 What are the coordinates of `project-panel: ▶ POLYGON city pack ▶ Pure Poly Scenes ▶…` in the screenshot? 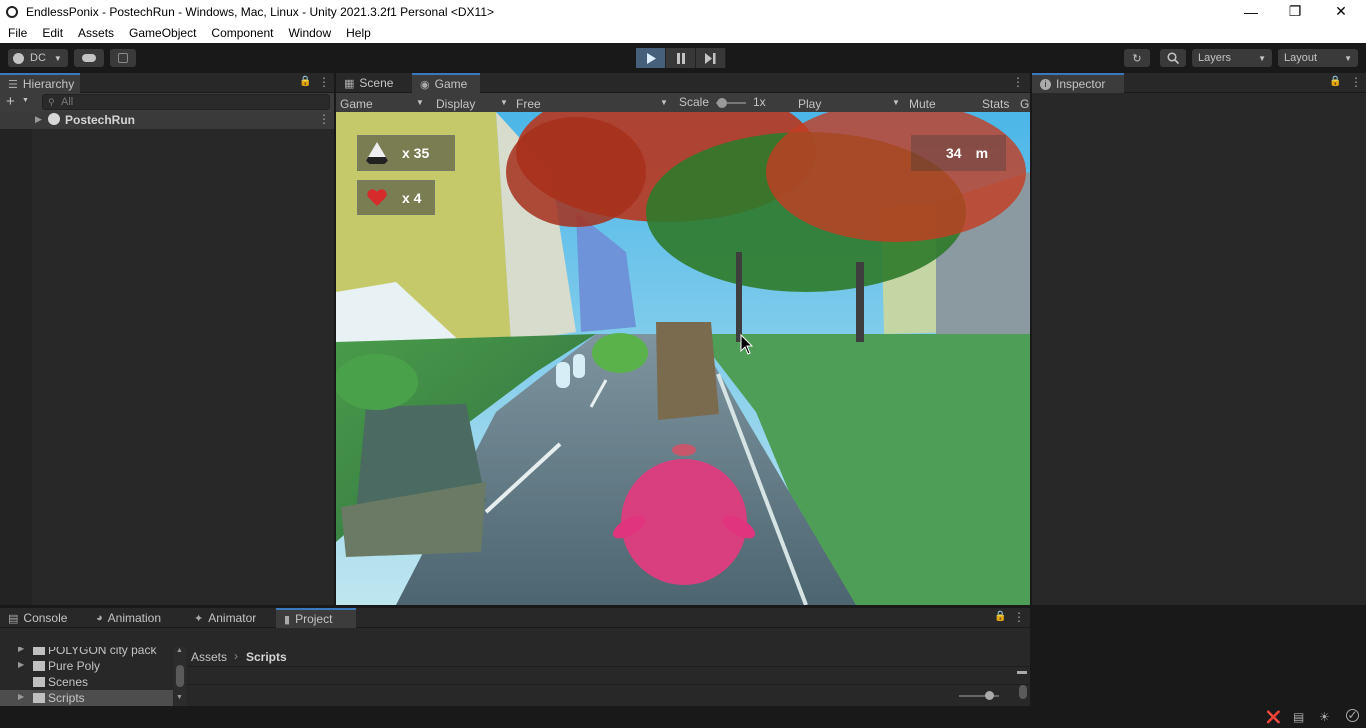 It's located at (515, 667).